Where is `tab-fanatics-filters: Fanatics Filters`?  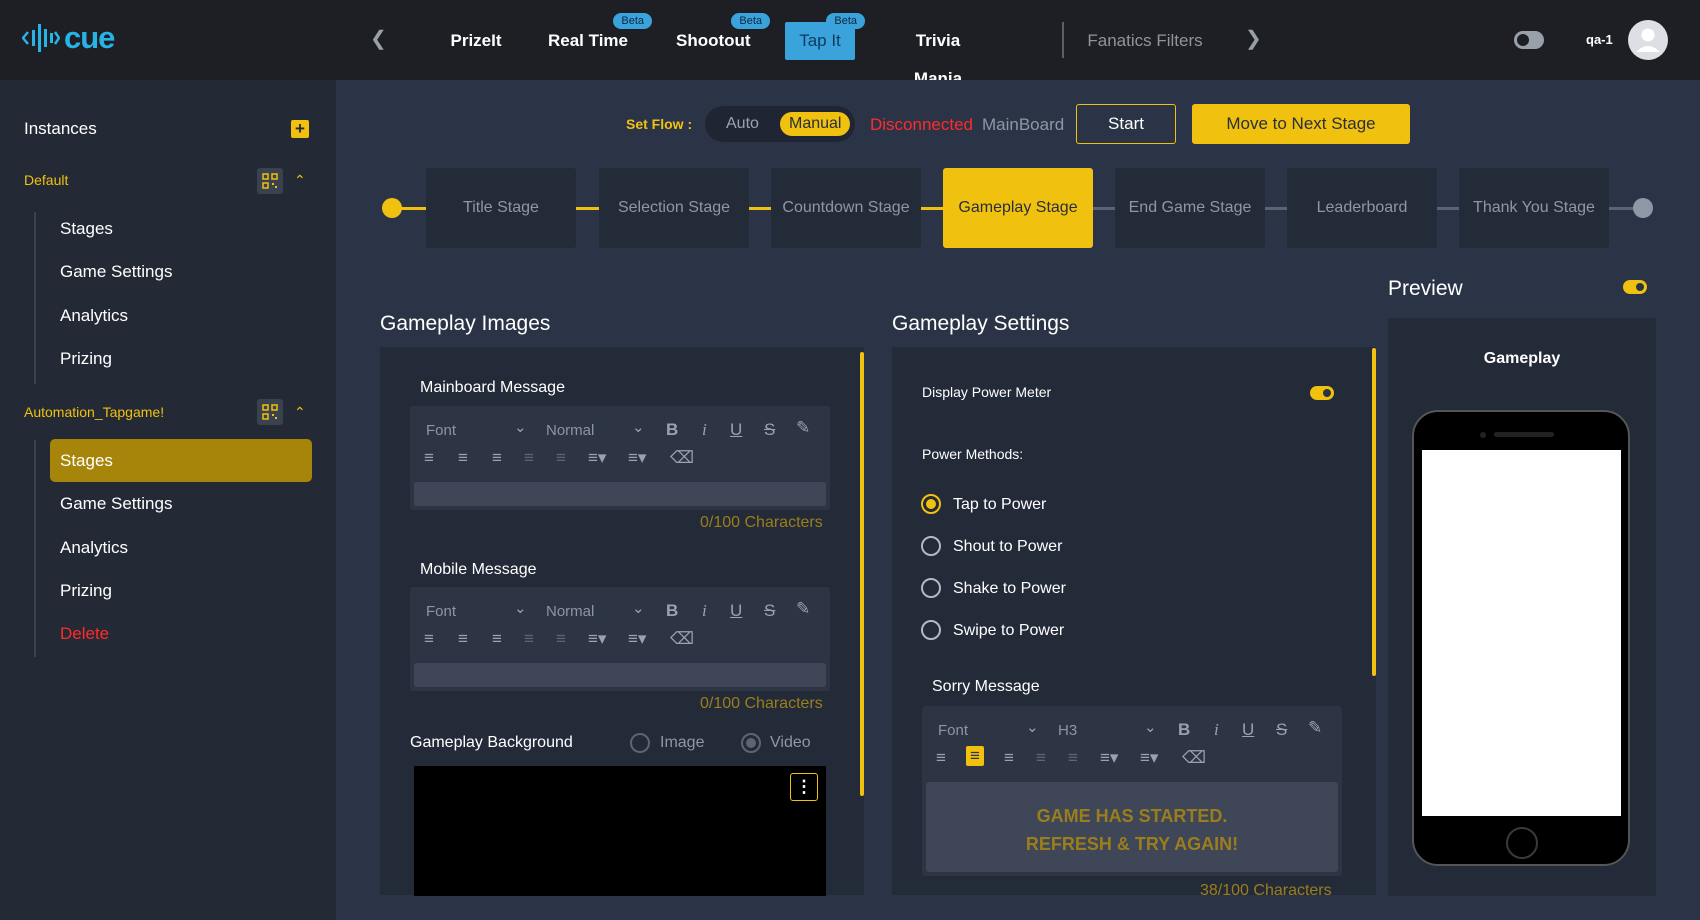 tab-fanatics-filters: Fanatics Filters is located at coordinates (1145, 41).